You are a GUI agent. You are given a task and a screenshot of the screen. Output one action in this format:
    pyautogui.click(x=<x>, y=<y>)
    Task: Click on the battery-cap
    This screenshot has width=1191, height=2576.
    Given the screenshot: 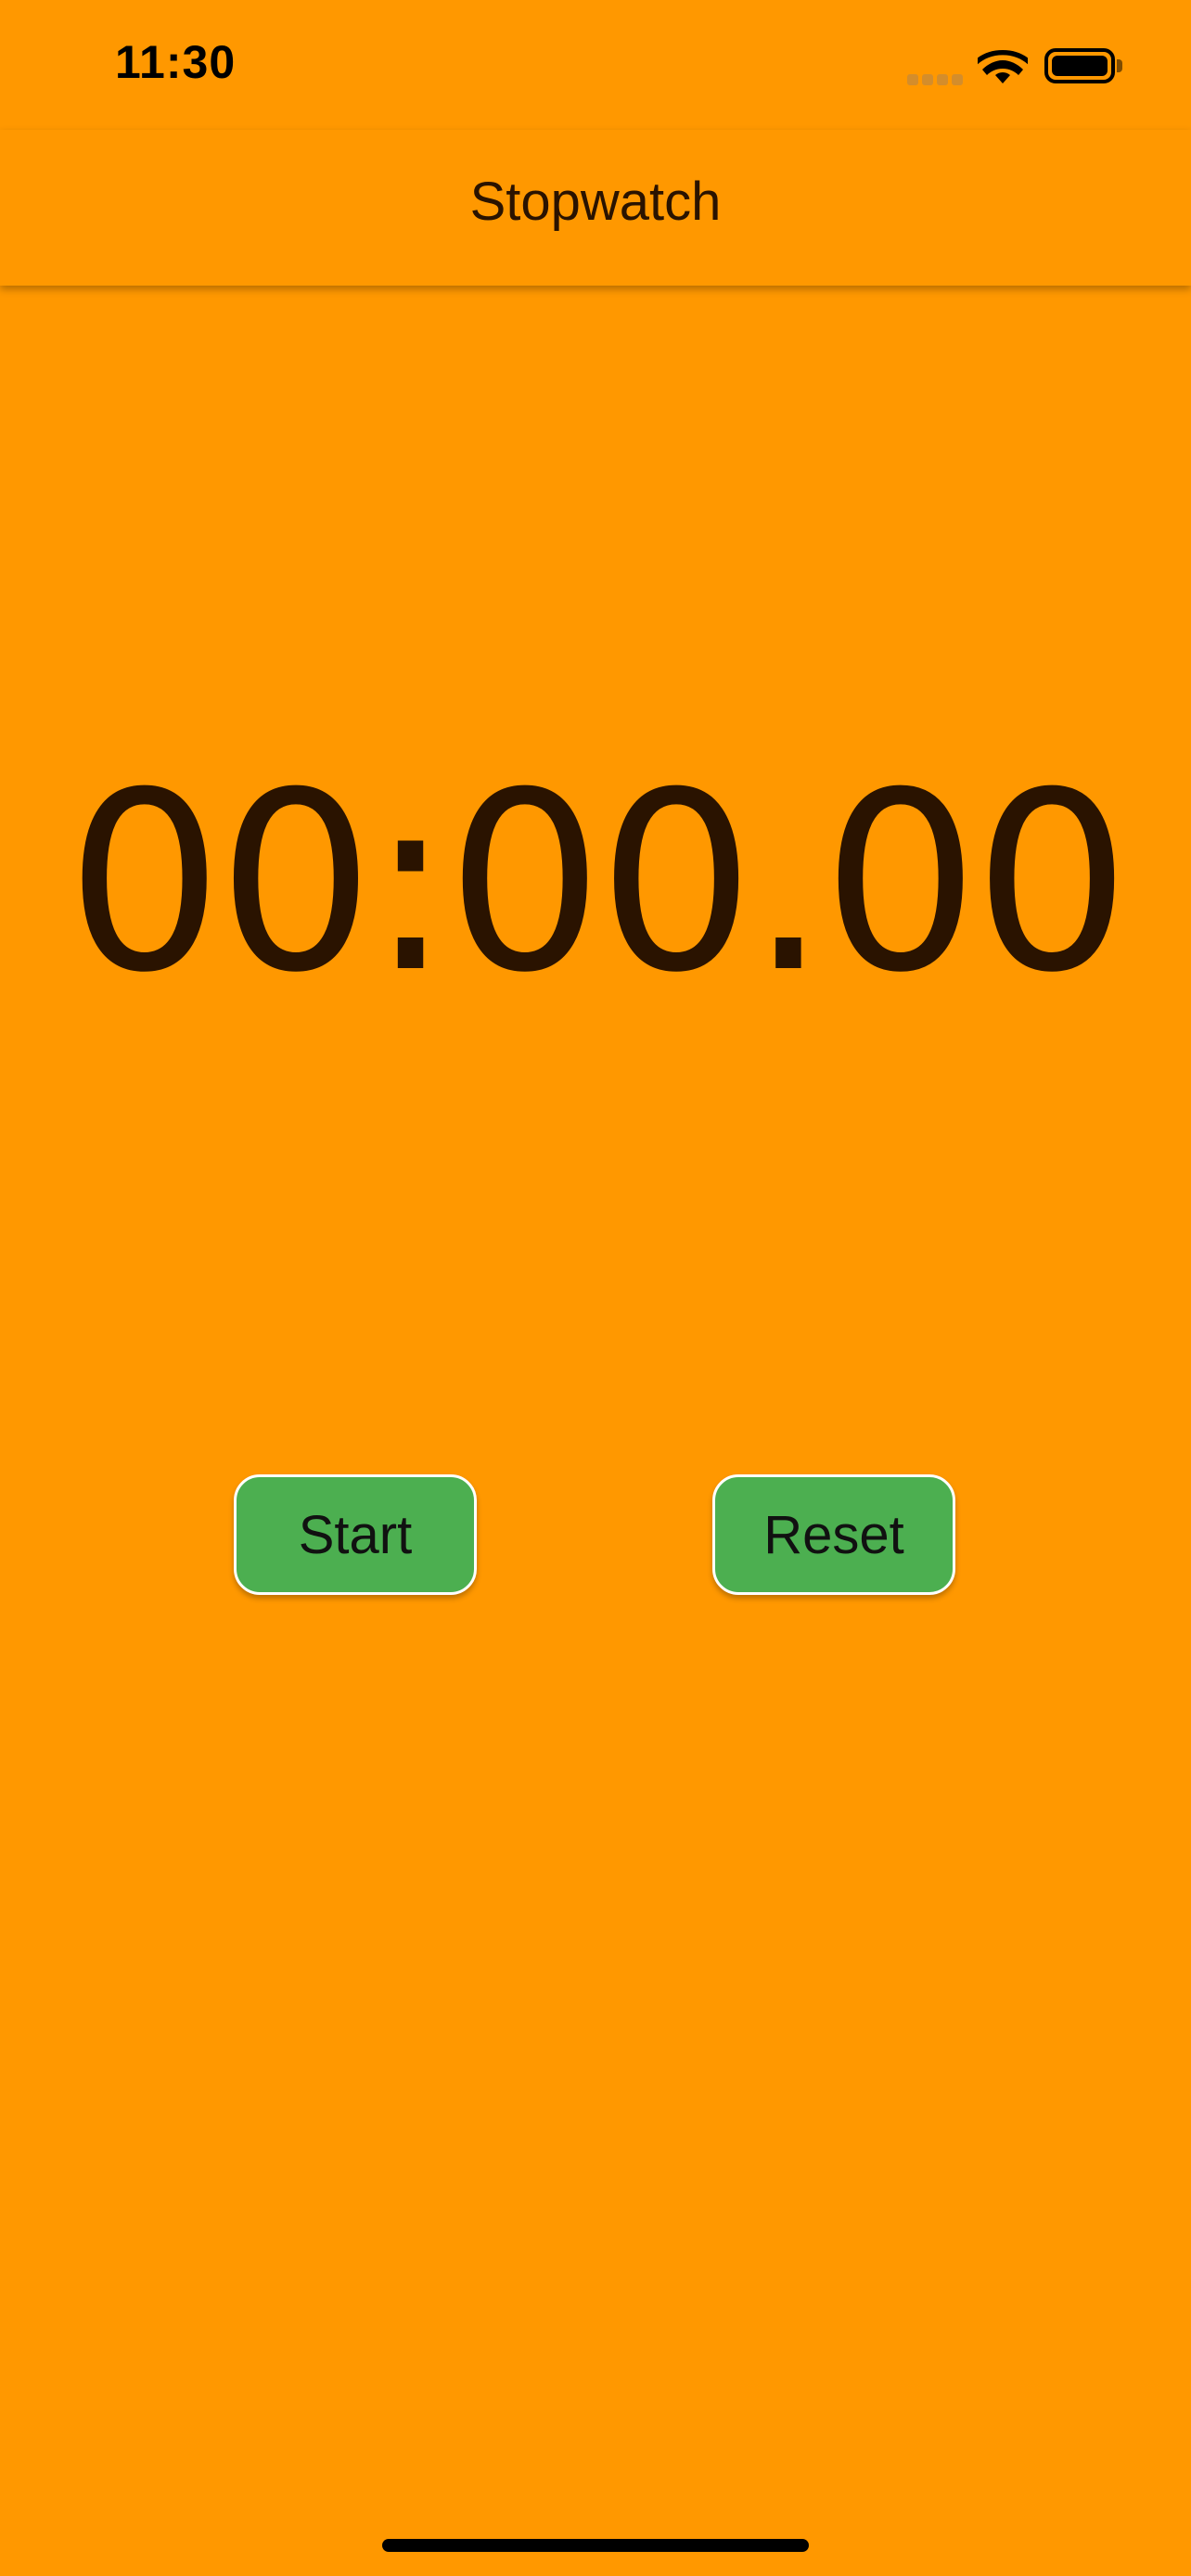 What is the action you would take?
    pyautogui.click(x=1119, y=66)
    